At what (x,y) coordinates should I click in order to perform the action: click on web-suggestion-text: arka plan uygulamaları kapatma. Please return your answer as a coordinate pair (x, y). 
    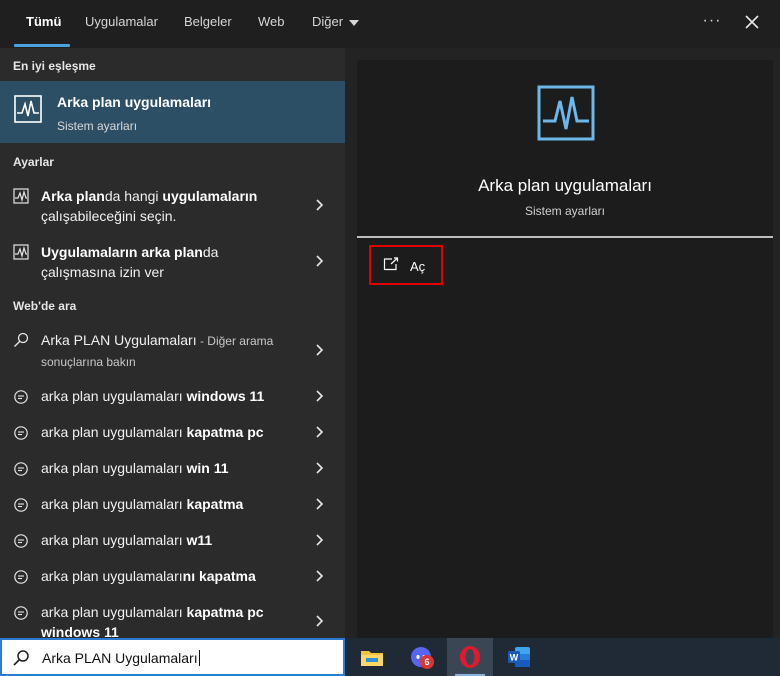
    Looking at the image, I should click on (142, 504).